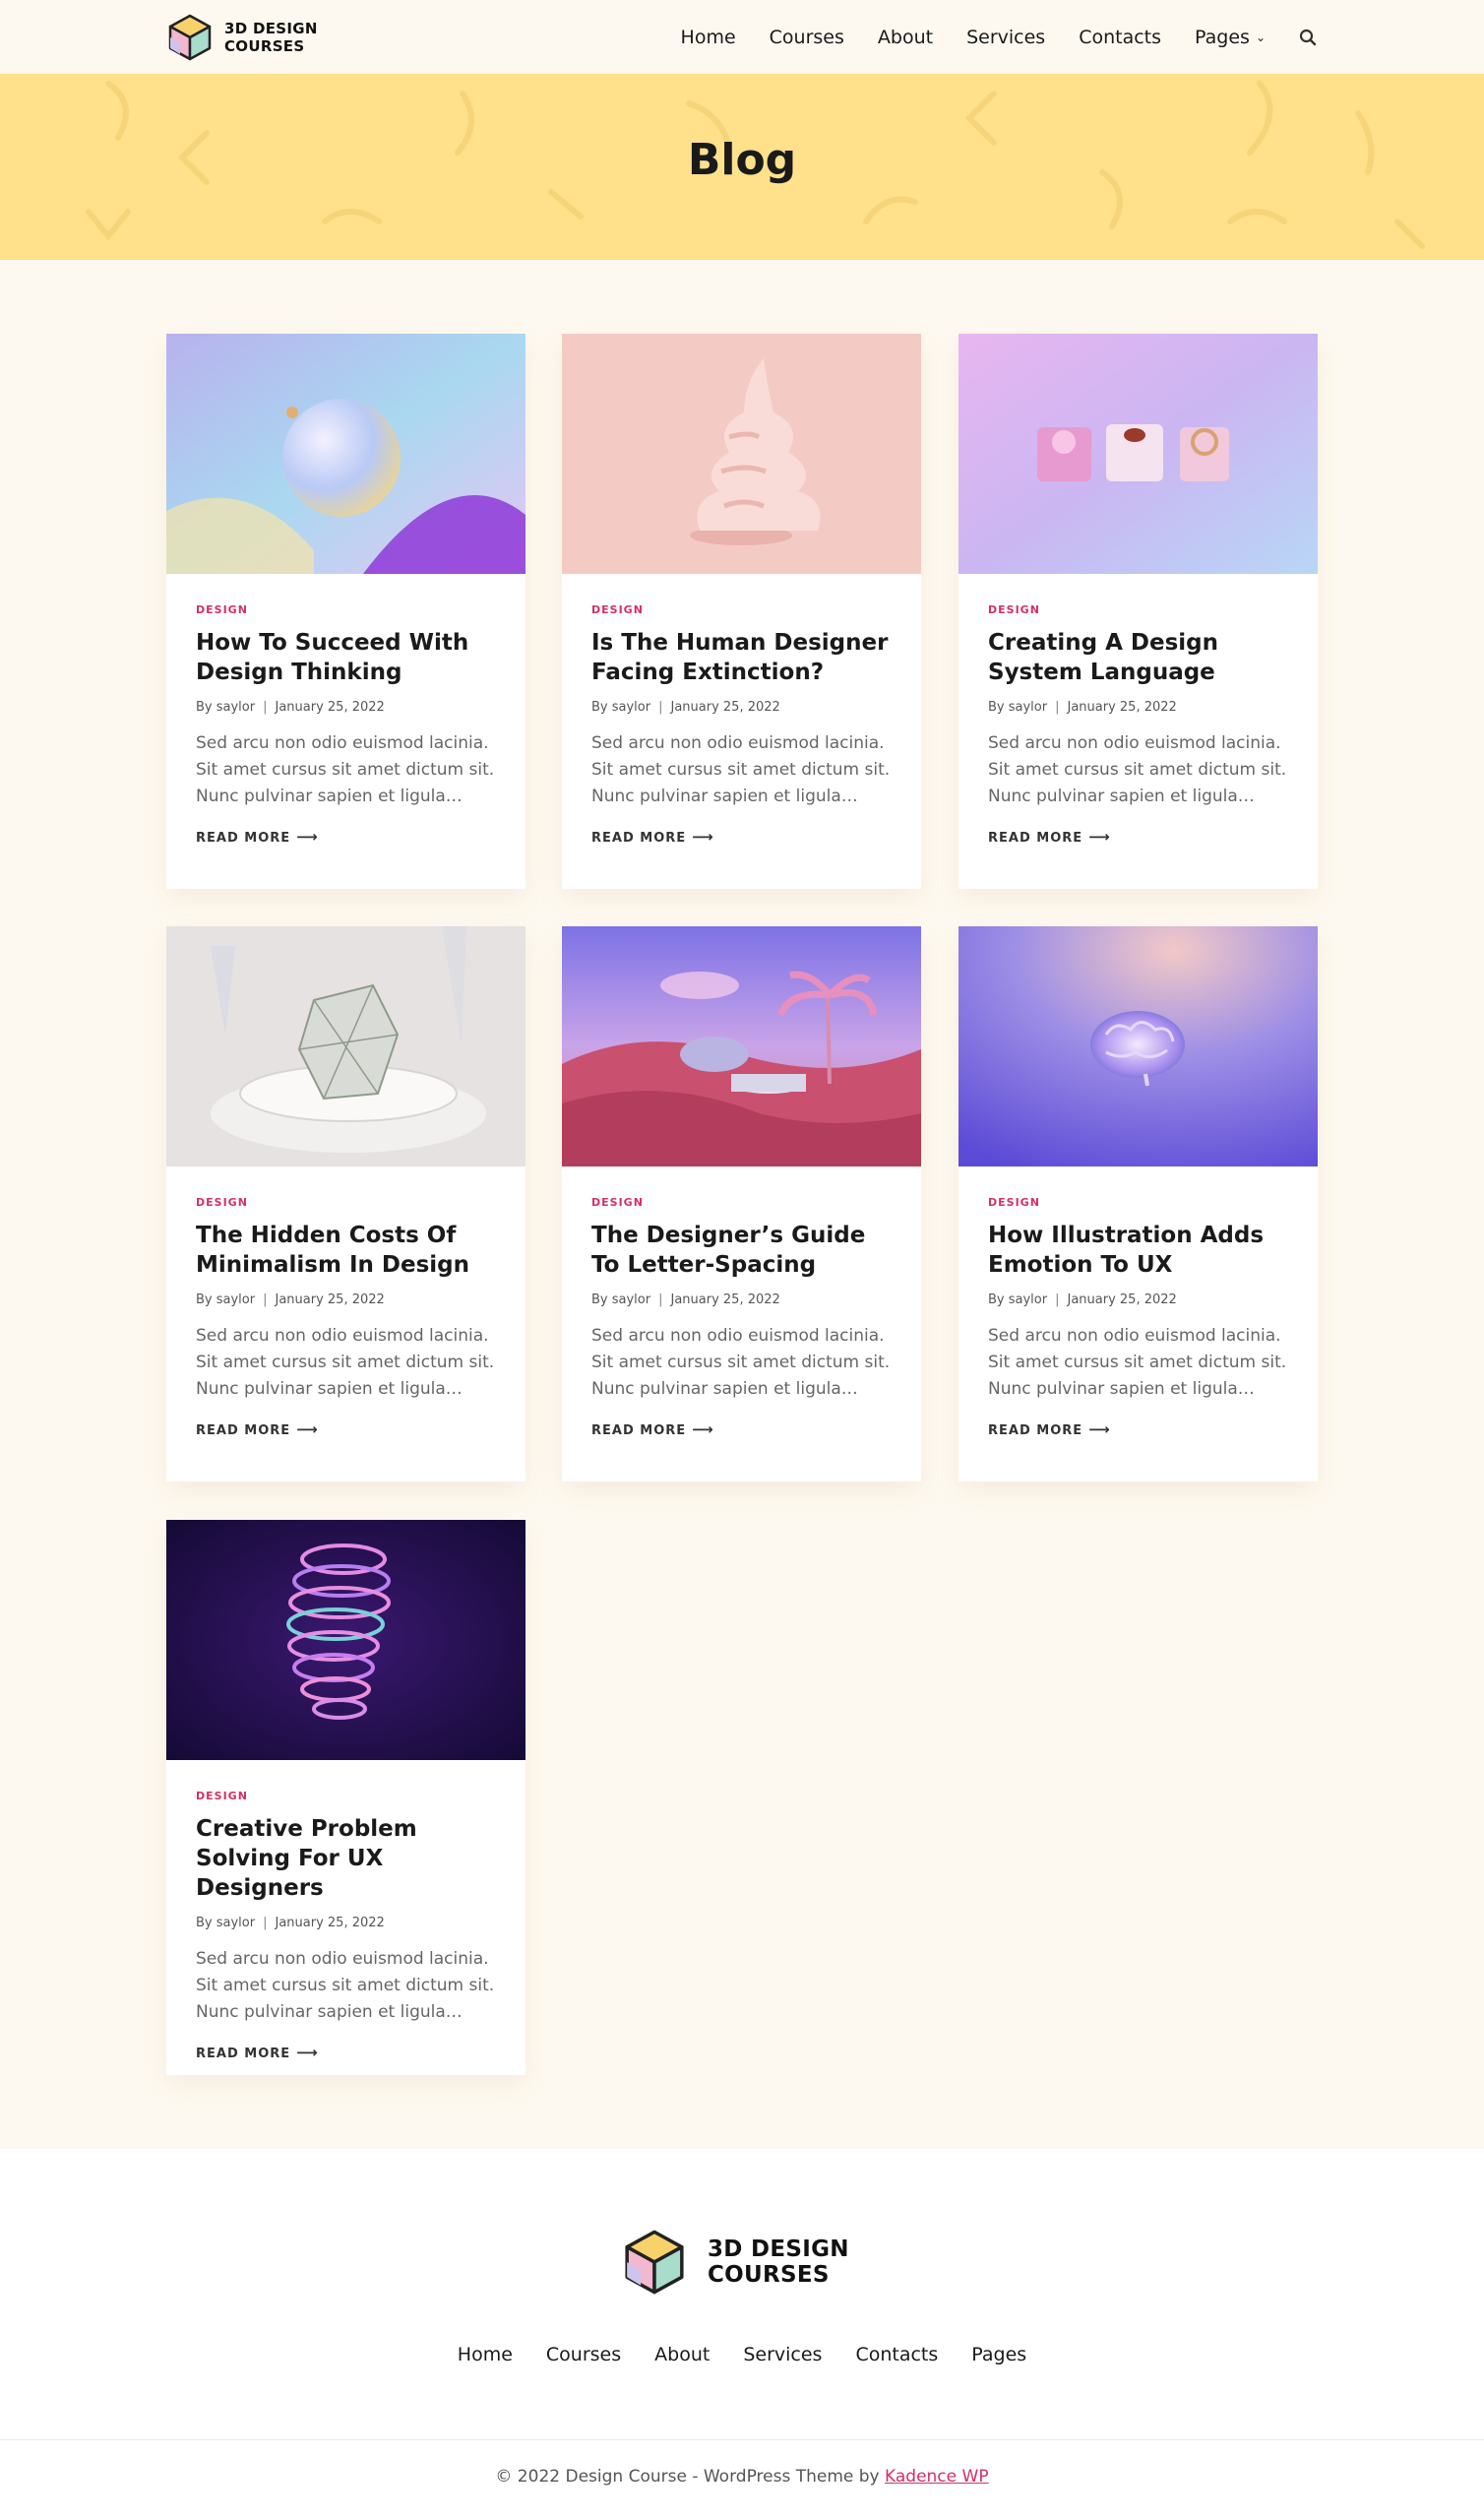 Image resolution: width=1484 pixels, height=2520 pixels. Describe the element at coordinates (742, 657) in the screenshot. I see `post-title: Is The Human Designer Facing Extinction?` at that location.